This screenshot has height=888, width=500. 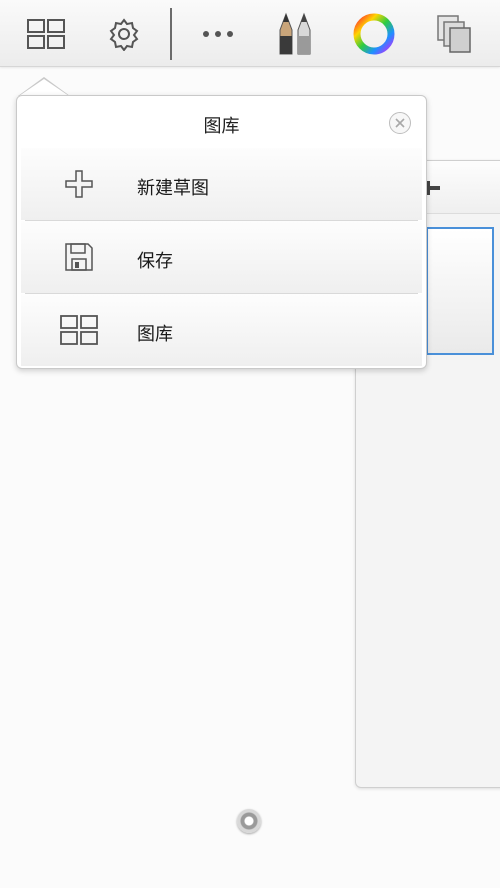 I want to click on brush-tools-button, so click(x=296, y=34).